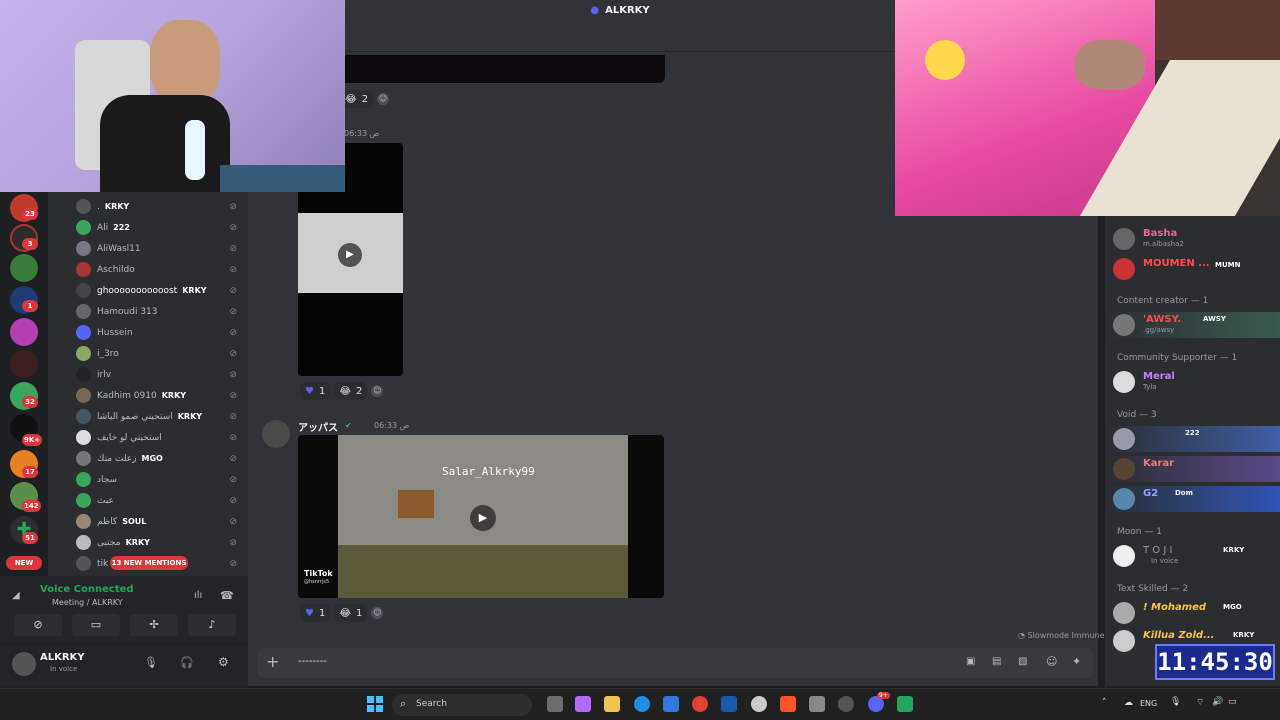 This screenshot has width=1280, height=720. Describe the element at coordinates (312, 661) in the screenshot. I see `composer-input: --------` at that location.